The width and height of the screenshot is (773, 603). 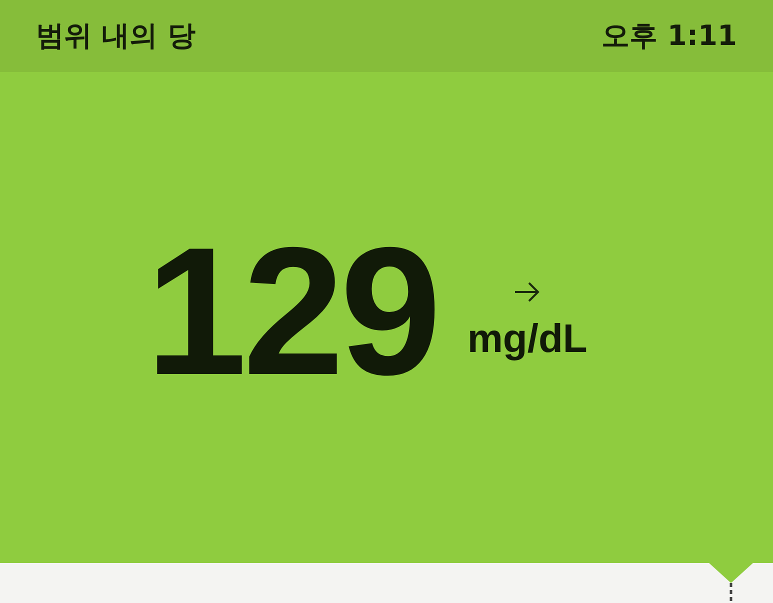 What do you see at coordinates (527, 291) in the screenshot?
I see `trend-arrow-icon` at bounding box center [527, 291].